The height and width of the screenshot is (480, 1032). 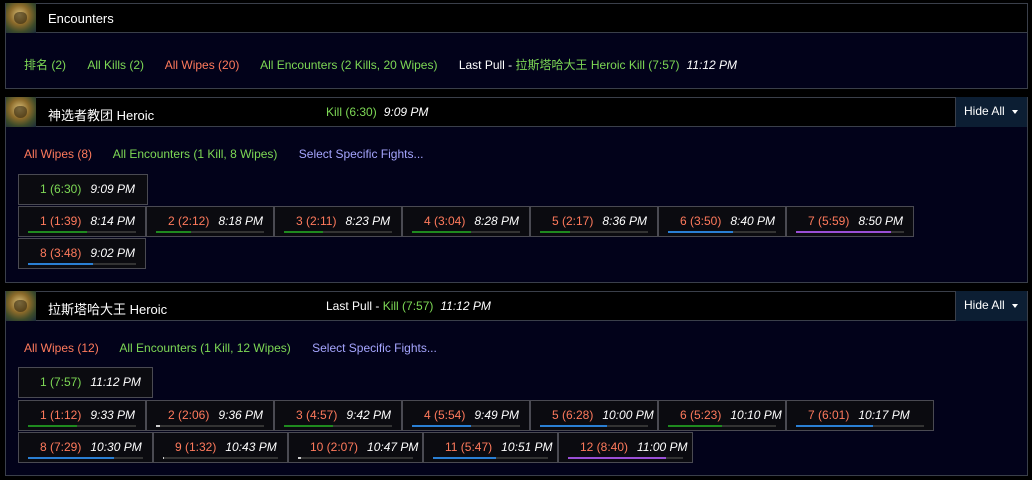 I want to click on encounters-title: Encounters, so click(x=81, y=18).